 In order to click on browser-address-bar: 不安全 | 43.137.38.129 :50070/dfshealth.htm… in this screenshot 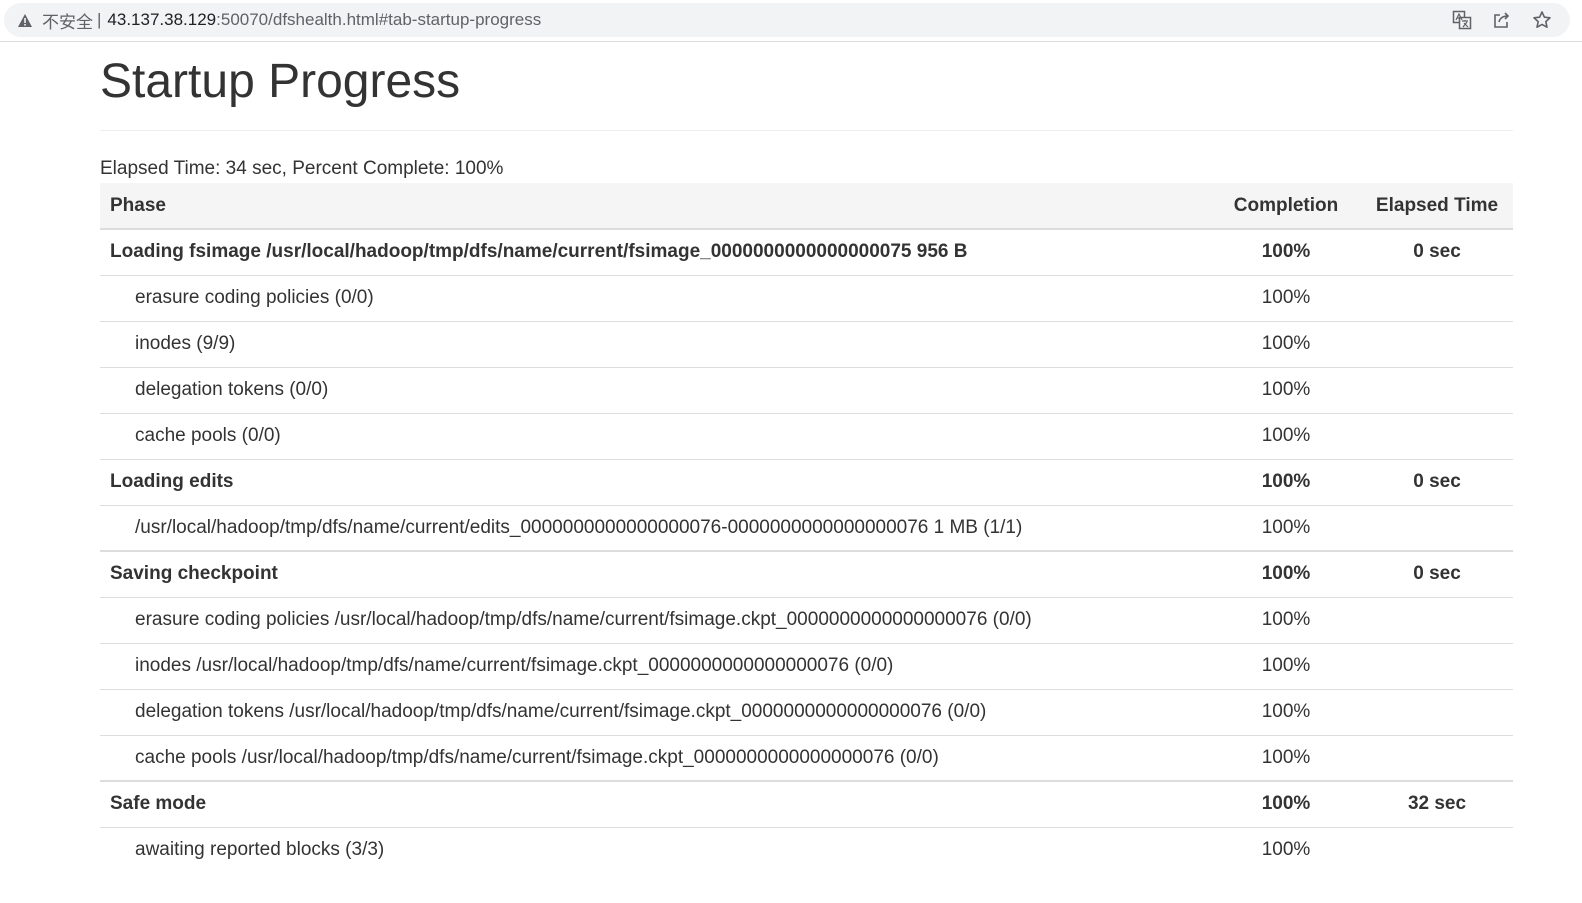, I will do `click(791, 21)`.